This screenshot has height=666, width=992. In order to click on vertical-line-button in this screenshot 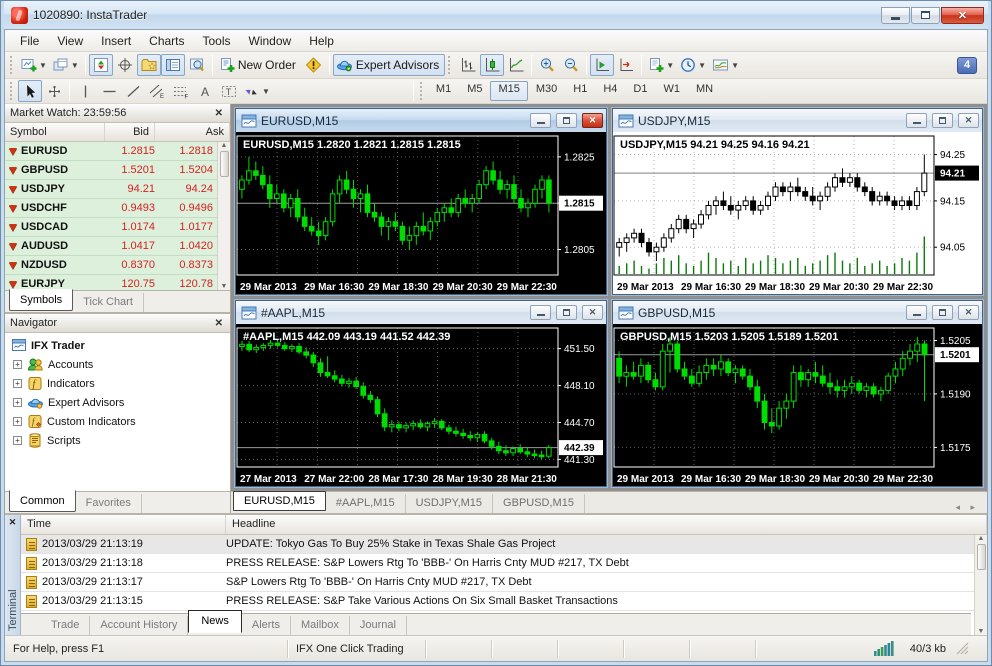, I will do `click(85, 91)`.